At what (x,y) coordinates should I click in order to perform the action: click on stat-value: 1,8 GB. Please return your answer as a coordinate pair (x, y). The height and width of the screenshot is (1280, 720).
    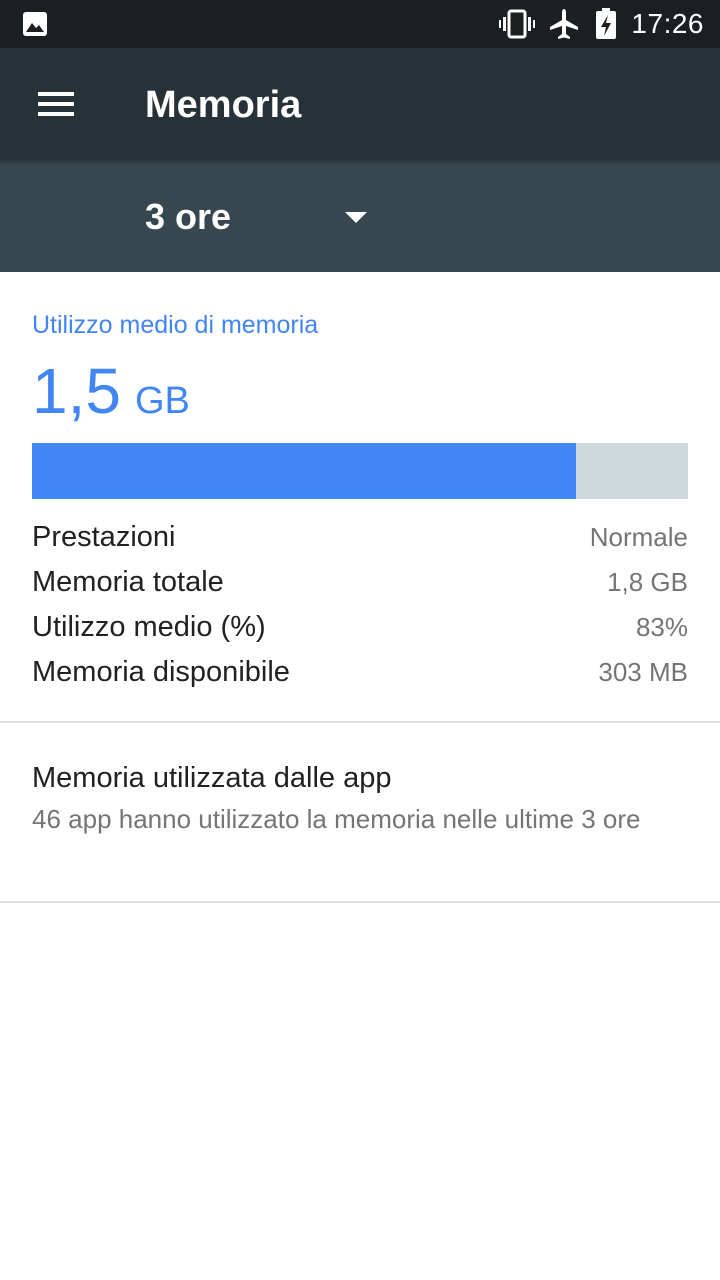
    Looking at the image, I should click on (647, 581).